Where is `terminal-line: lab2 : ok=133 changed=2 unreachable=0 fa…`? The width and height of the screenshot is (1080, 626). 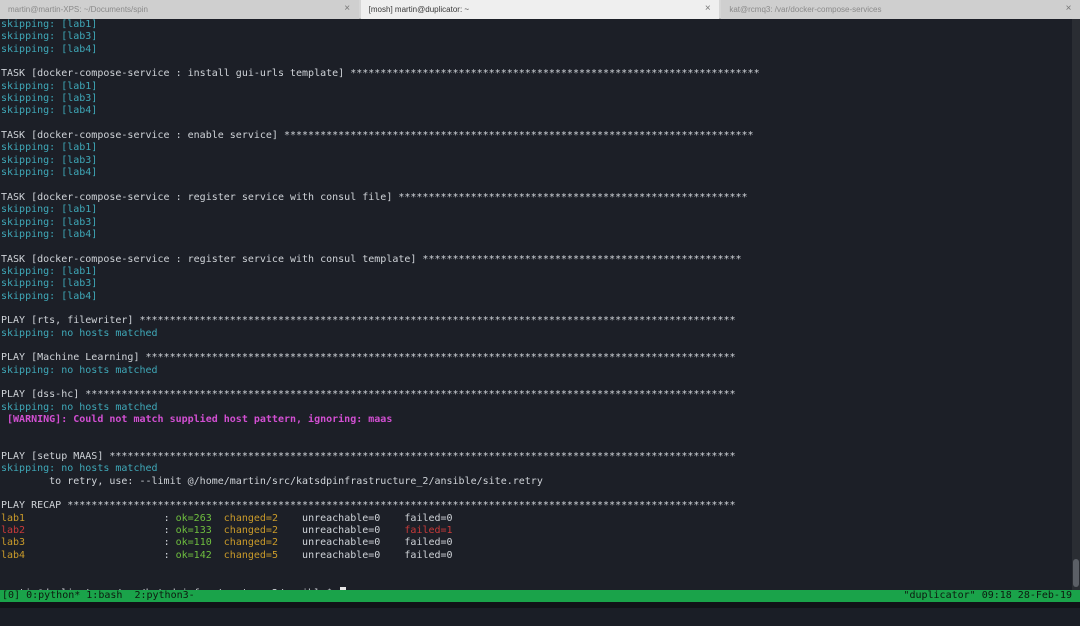
terminal-line: lab2 : ok=133 changed=2 unreachable=0 fa… is located at coordinates (380, 531).